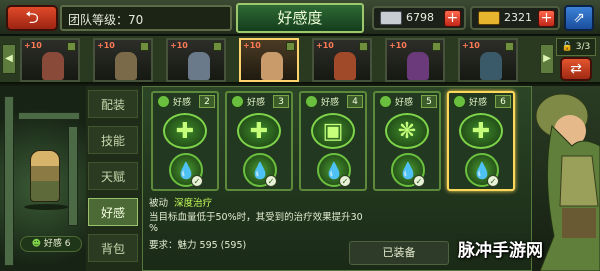 The width and height of the screenshot is (600, 271). What do you see at coordinates (113, 140) in the screenshot?
I see `tab-1: 技能` at bounding box center [113, 140].